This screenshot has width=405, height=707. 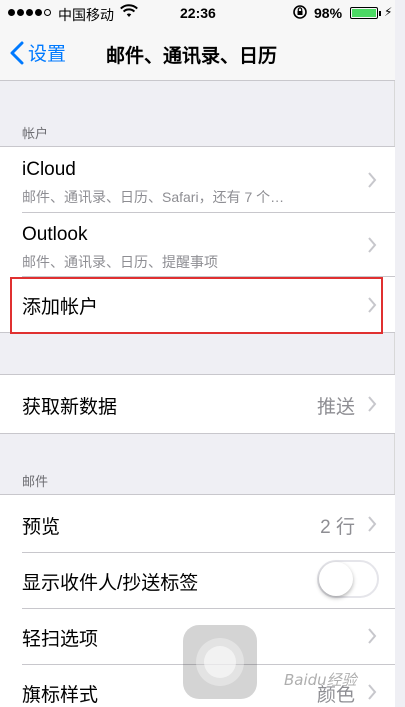 What do you see at coordinates (348, 579) in the screenshot?
I see `show-to-cc-toggle` at bounding box center [348, 579].